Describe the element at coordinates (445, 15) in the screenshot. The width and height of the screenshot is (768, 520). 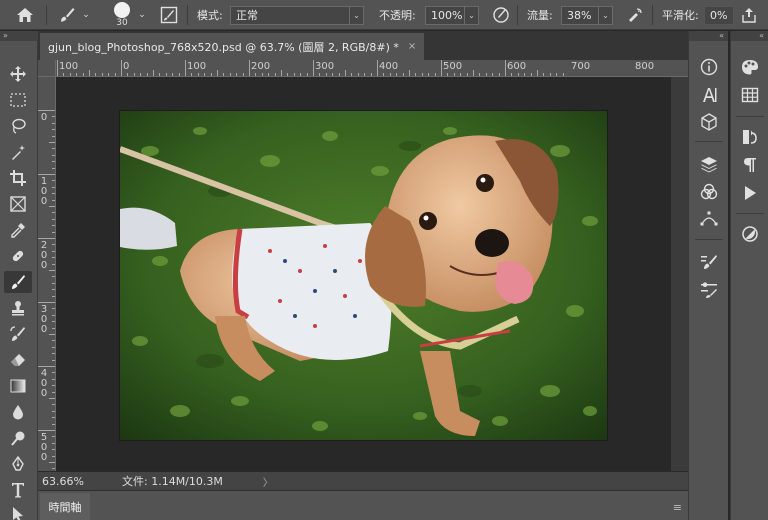
I see `opacity-input: 100%` at that location.